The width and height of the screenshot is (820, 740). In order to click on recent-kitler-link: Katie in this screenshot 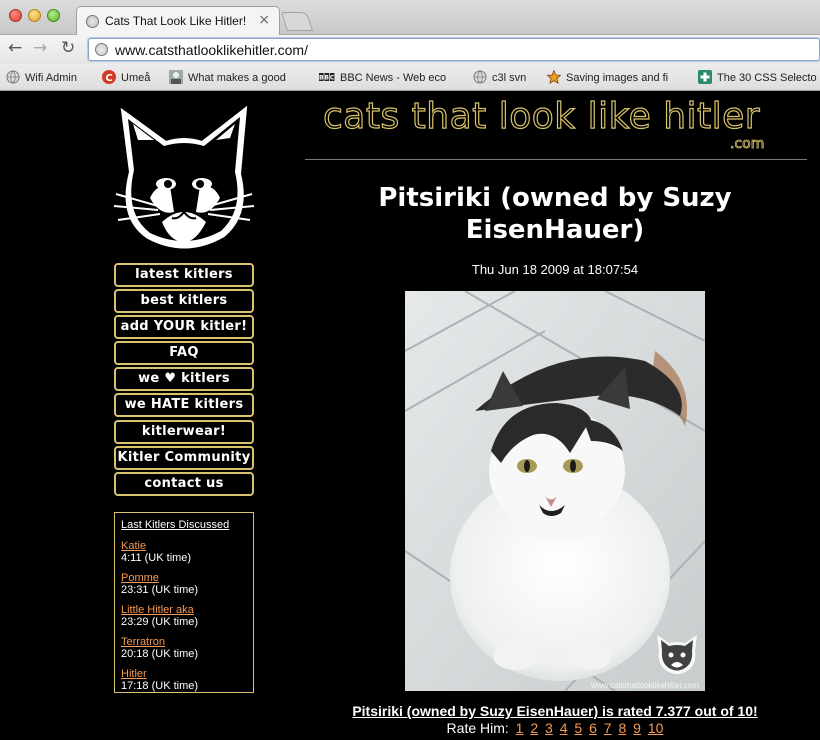, I will do `click(184, 546)`.